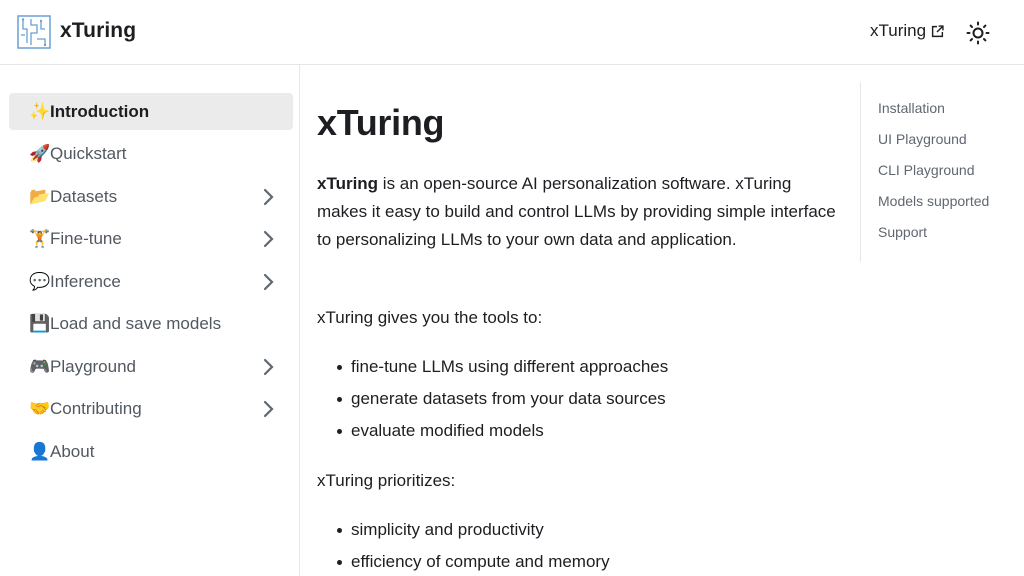  Describe the element at coordinates (151, 196) in the screenshot. I see `sidebar-item-datasets: 📂 Datasets` at that location.